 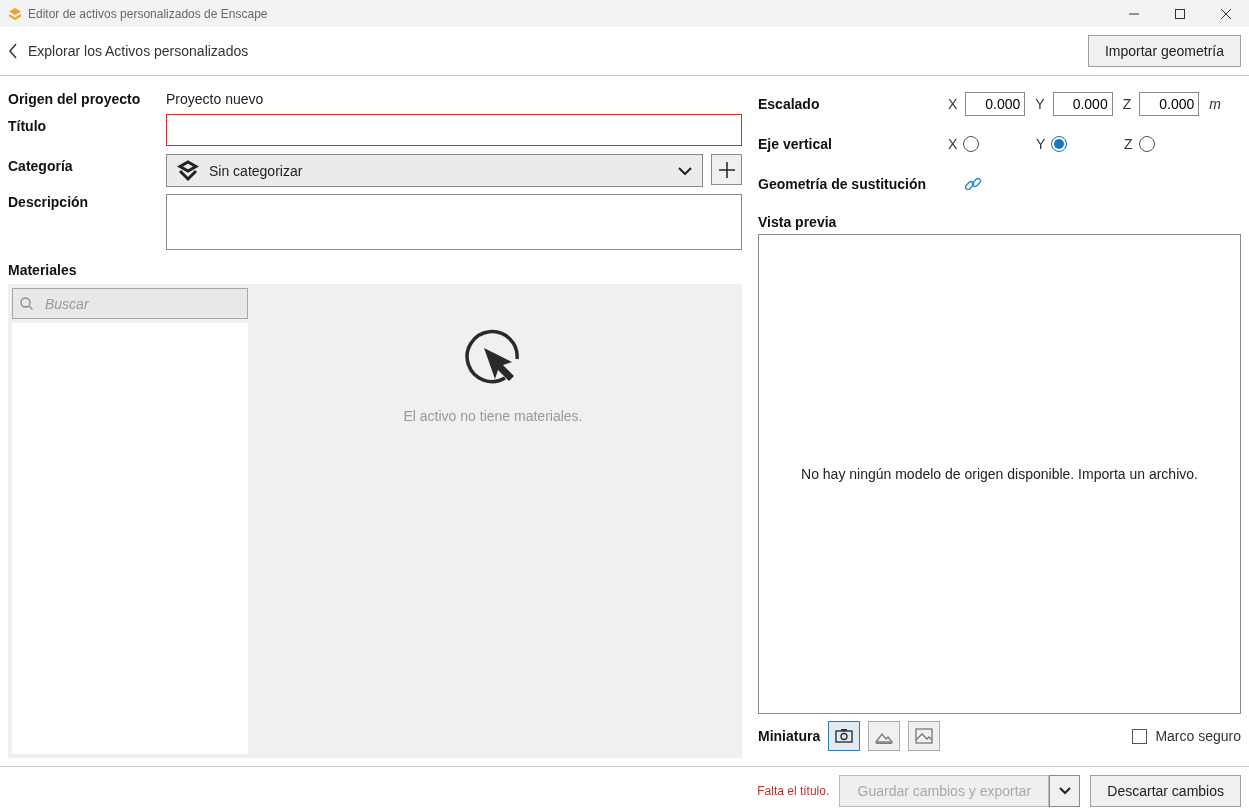 I want to click on category-dropdown: Sin categorizar, so click(x=434, y=170).